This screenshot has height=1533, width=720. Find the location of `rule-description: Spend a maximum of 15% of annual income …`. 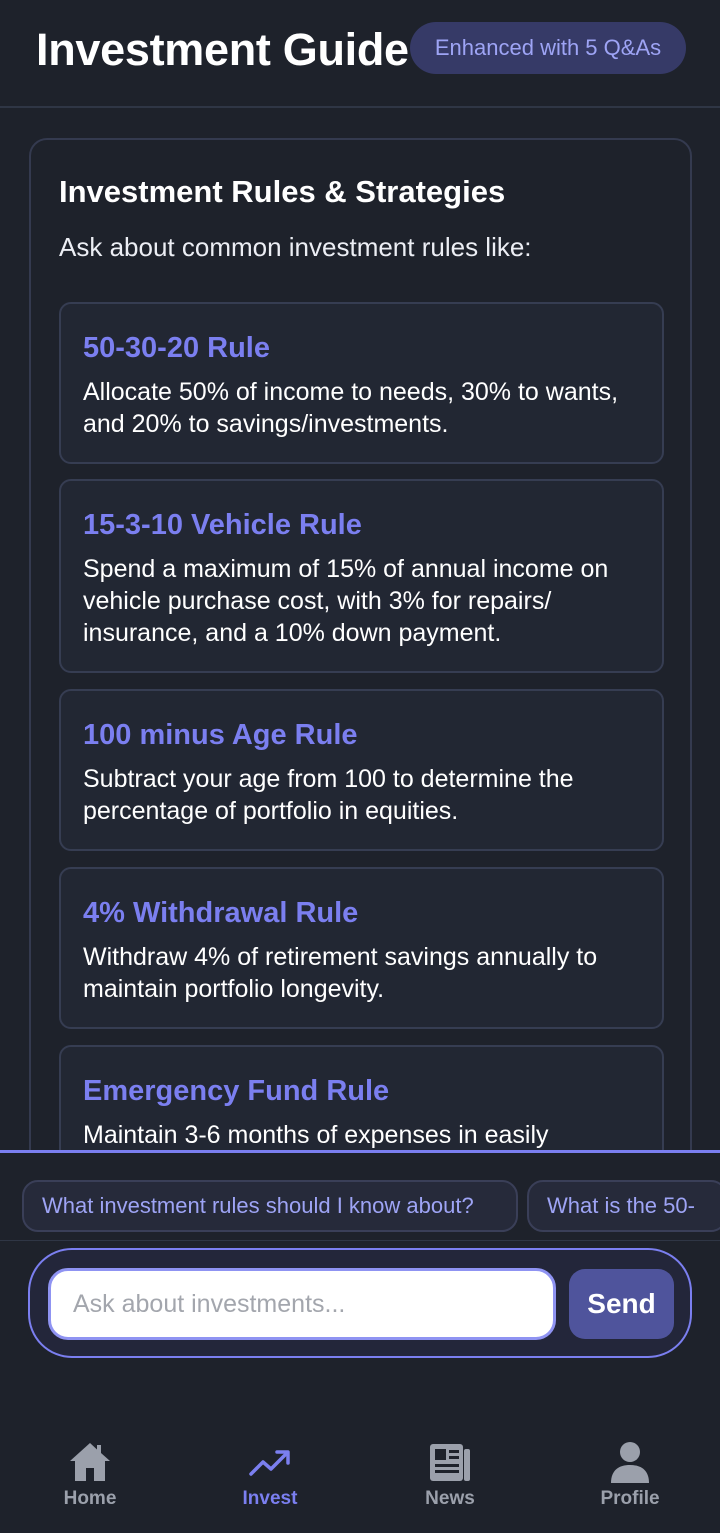

rule-description: Spend a maximum of 15% of annual income … is located at coordinates (346, 601).